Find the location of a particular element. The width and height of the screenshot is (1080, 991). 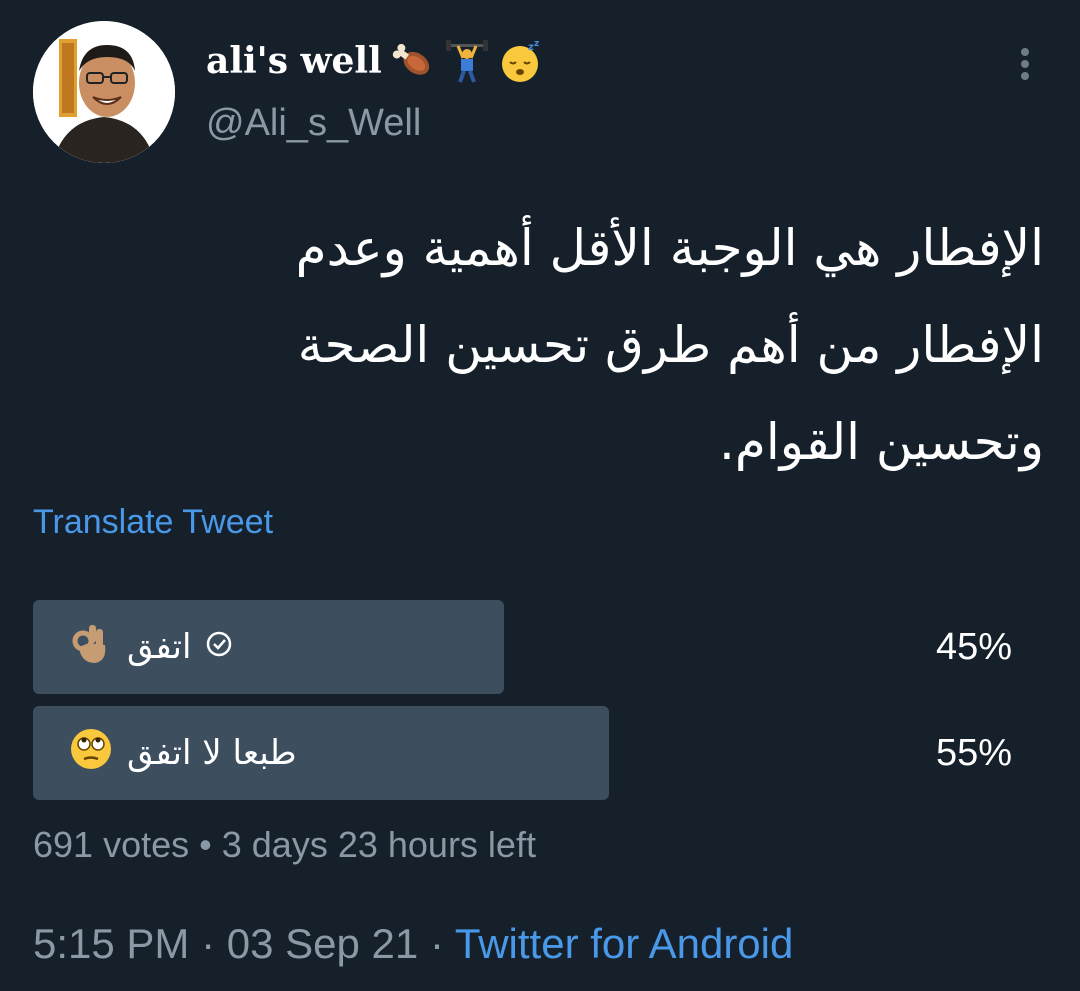

poll-option-agree: اتفق 45% is located at coordinates (556, 647).